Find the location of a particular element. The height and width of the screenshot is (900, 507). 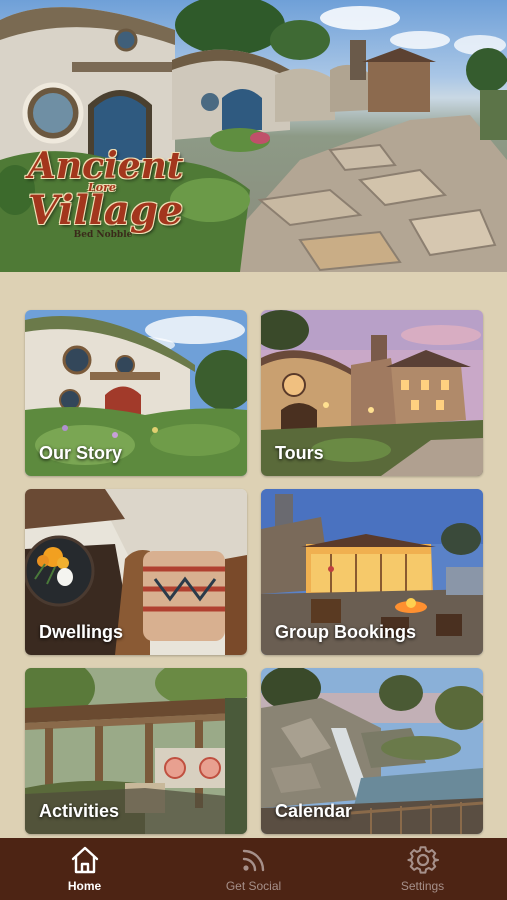

tab-home: Home is located at coordinates (84, 869).